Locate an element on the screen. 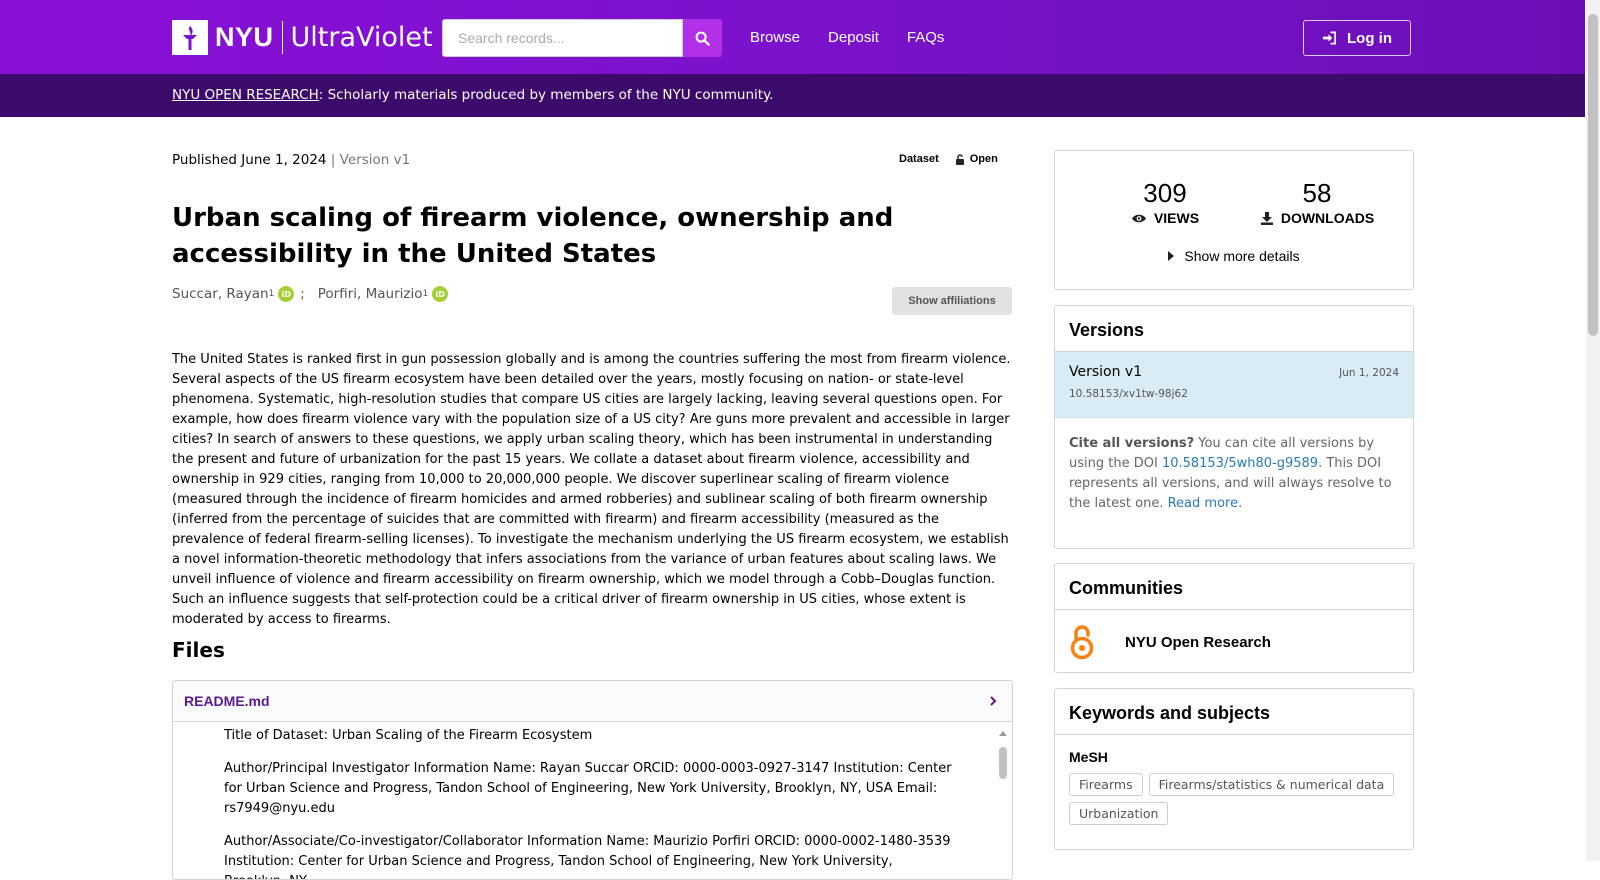  resource-type-badge: Dataset is located at coordinates (919, 159).